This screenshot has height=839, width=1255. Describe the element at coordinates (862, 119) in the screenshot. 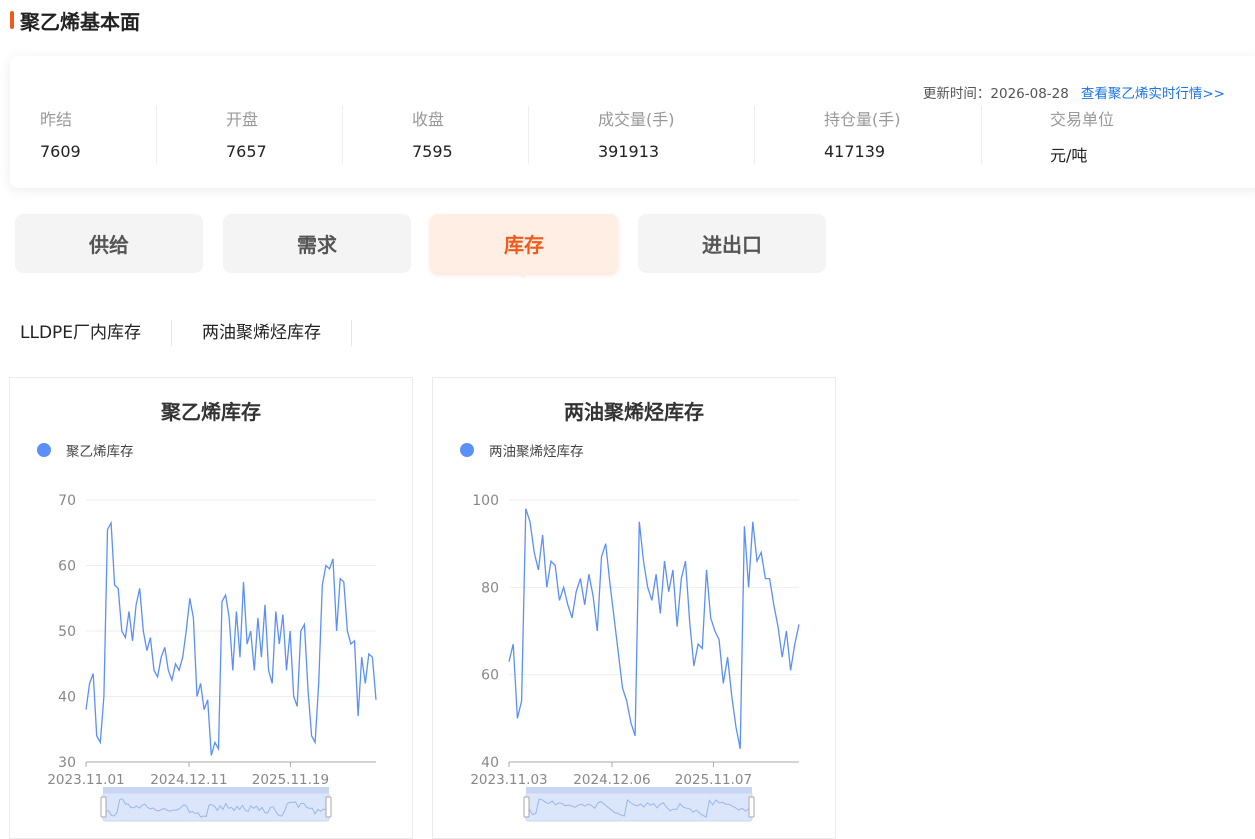

I see `stat-label: 持仓量(手)` at that location.